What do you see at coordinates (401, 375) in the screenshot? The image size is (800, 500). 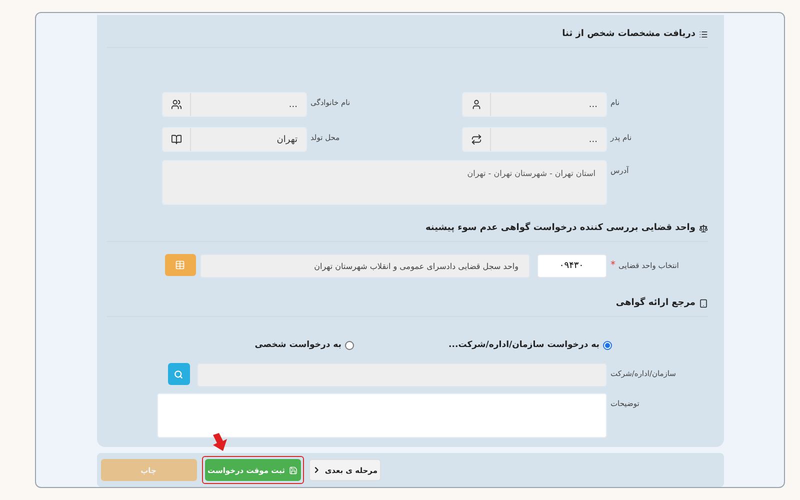 I see `organization-field` at bounding box center [401, 375].